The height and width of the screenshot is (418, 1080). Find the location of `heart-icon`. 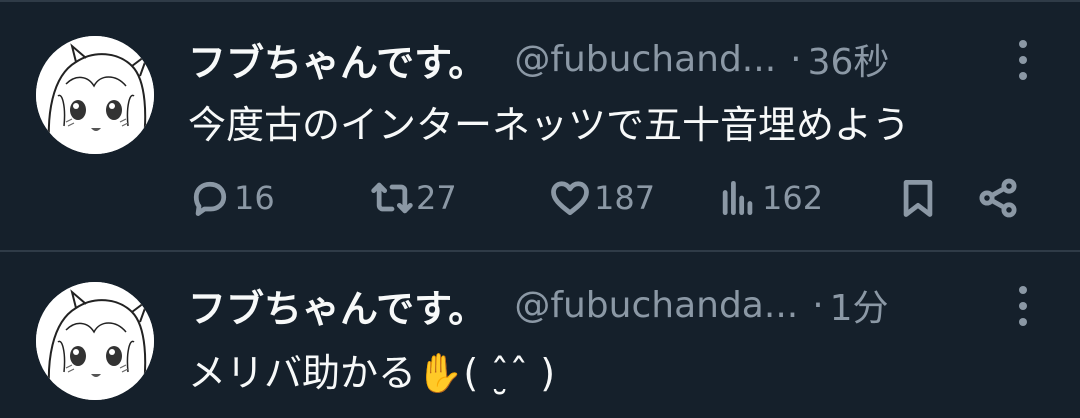

heart-icon is located at coordinates (570, 198).